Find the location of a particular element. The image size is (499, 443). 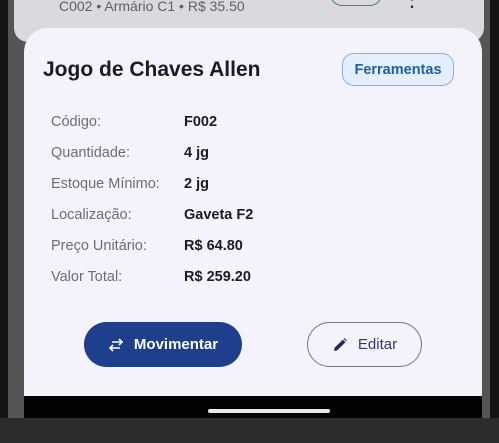

detail-label: Localização: is located at coordinates (91, 215).